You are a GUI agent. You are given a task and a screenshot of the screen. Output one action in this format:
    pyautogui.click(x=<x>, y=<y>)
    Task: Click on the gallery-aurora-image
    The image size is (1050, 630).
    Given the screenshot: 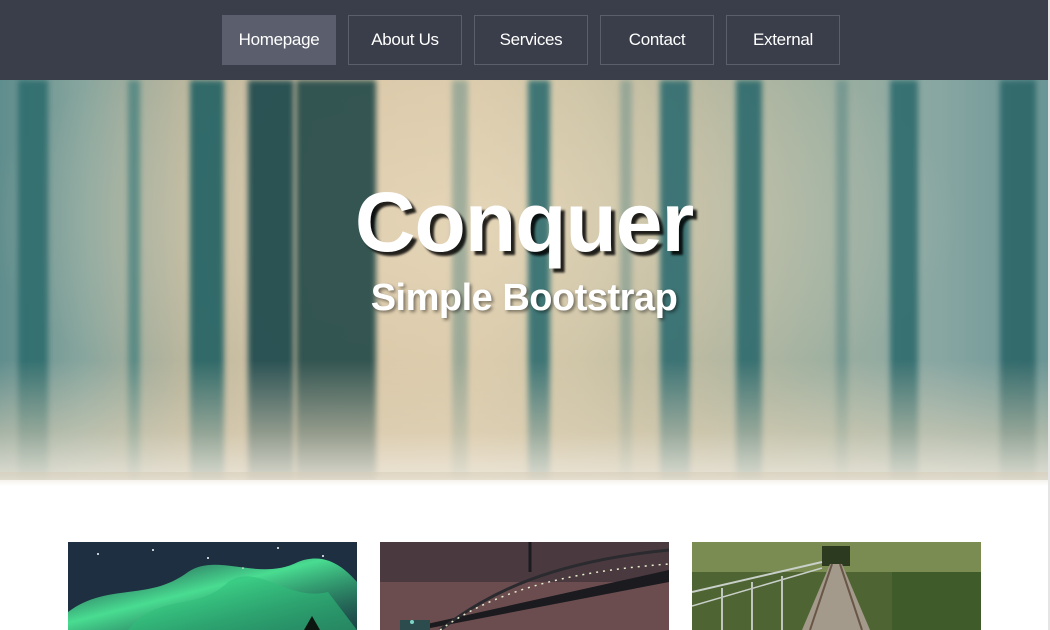 What is the action you would take?
    pyautogui.click(x=212, y=586)
    